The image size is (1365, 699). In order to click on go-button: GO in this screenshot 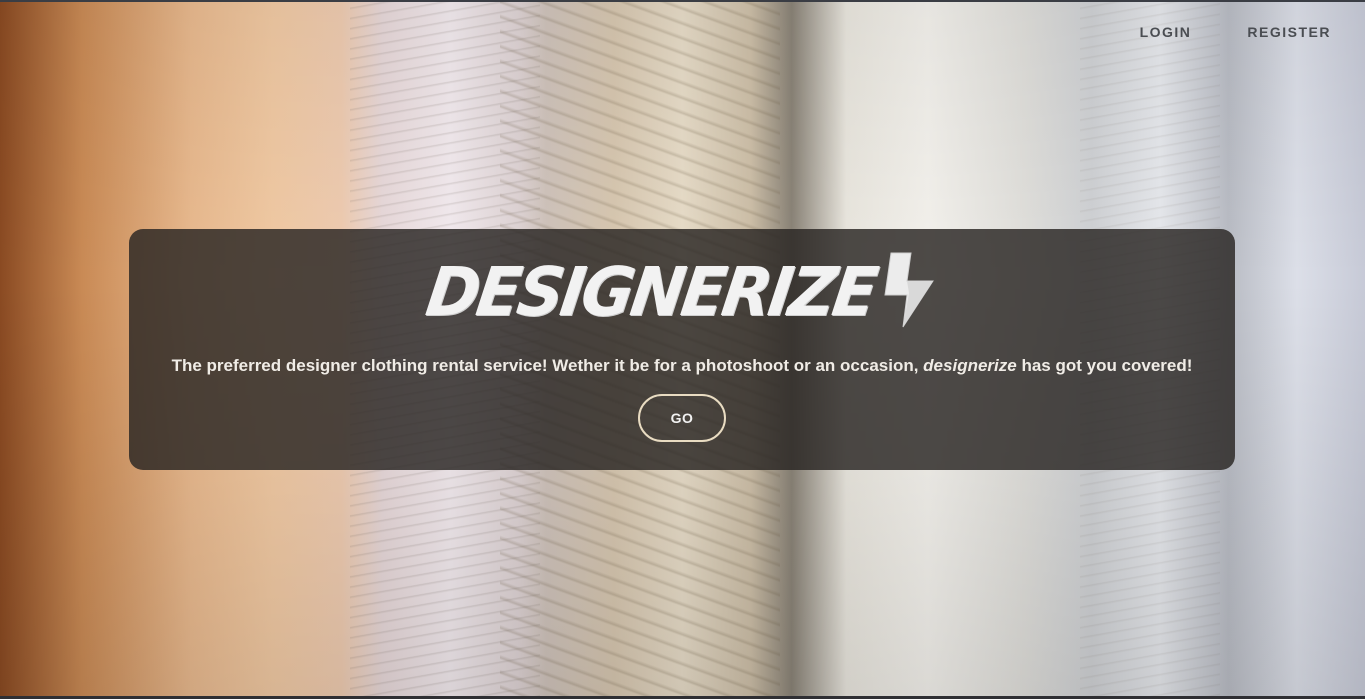, I will do `click(682, 418)`.